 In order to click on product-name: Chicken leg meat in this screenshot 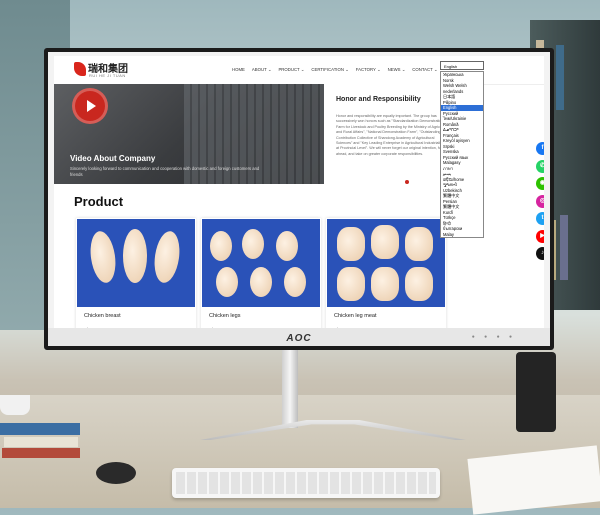, I will do `click(355, 316)`.